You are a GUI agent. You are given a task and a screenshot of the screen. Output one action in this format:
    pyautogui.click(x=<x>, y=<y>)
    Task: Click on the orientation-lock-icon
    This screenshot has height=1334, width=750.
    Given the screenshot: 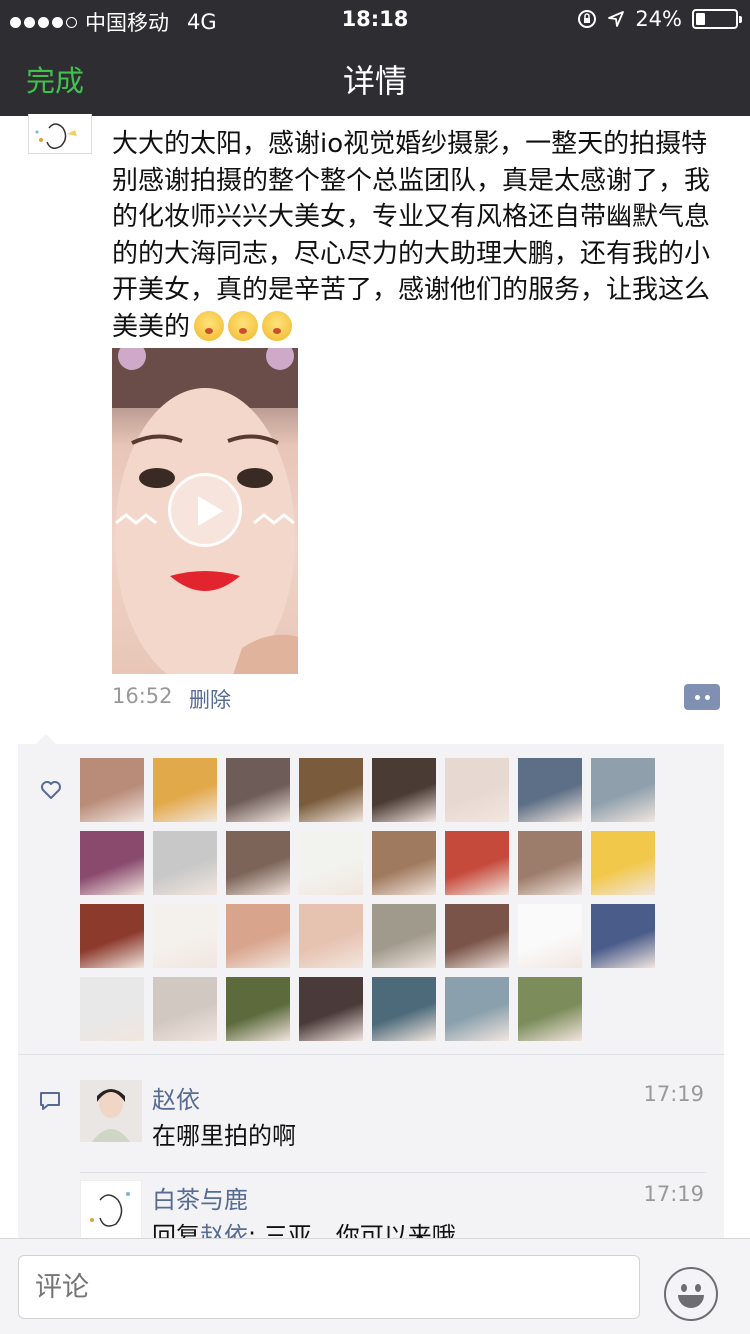 What is the action you would take?
    pyautogui.click(x=587, y=19)
    